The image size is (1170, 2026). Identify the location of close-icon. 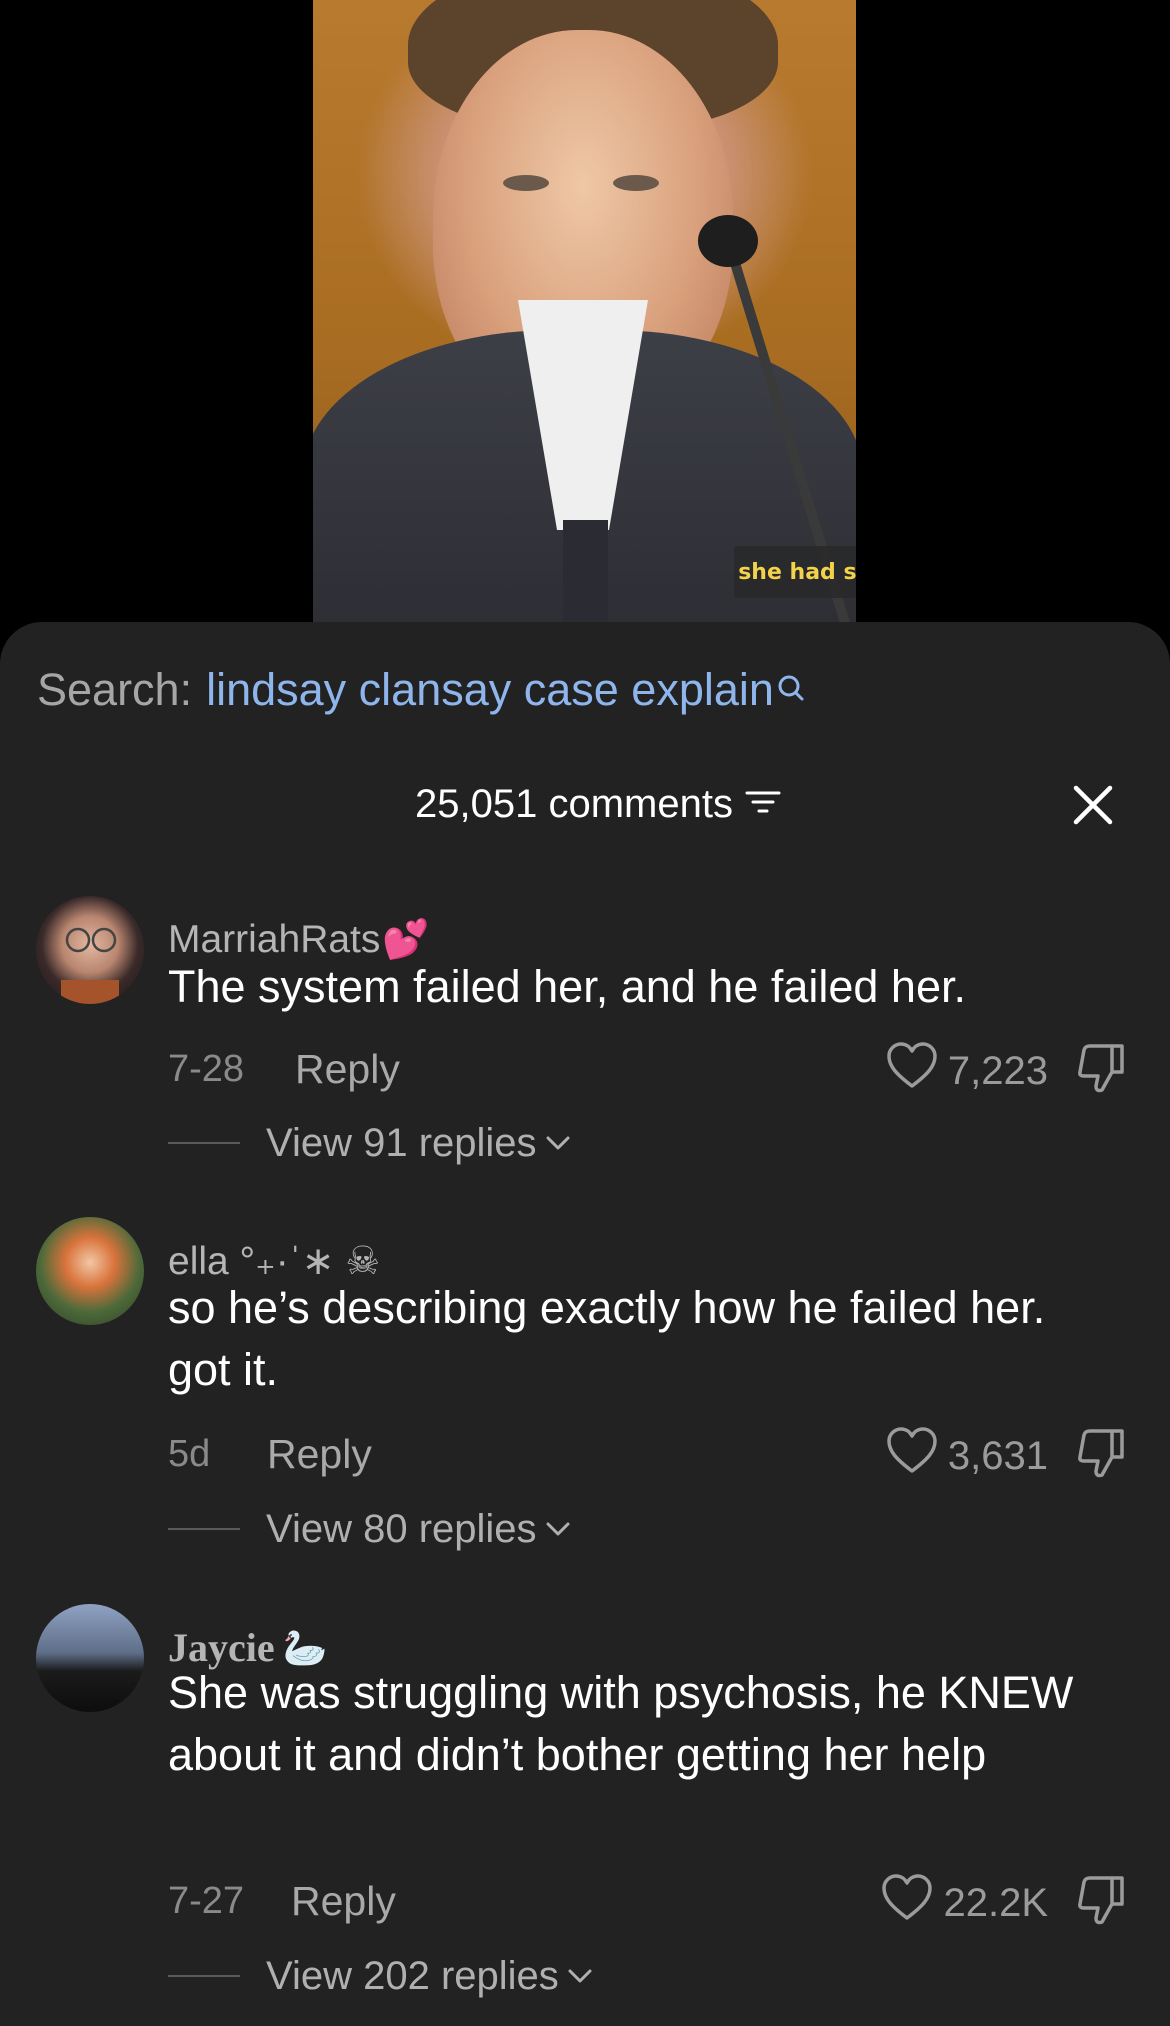
(1093, 805).